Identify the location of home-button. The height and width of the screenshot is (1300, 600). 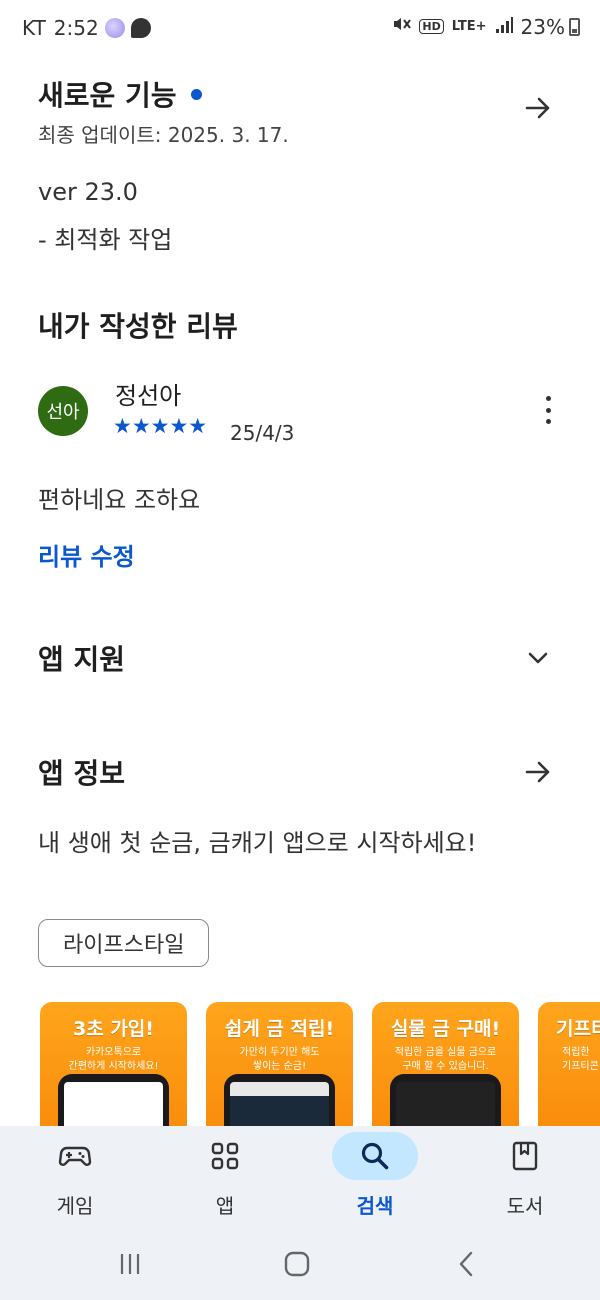
(297, 1264).